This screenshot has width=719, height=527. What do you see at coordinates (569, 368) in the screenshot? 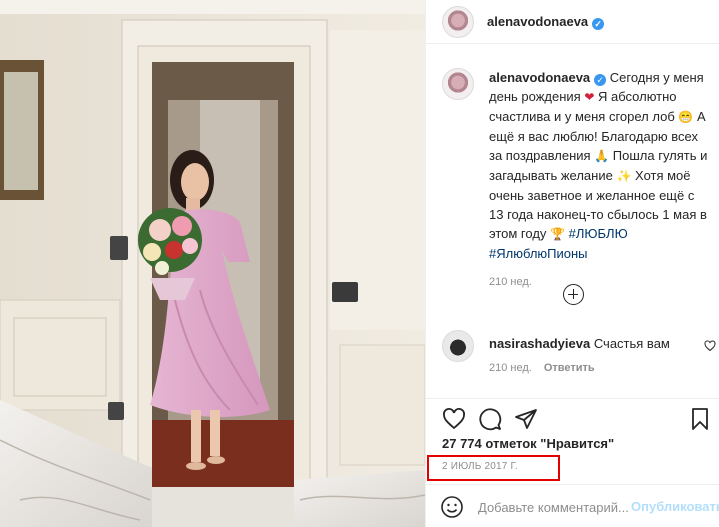
I see `reply-button: Ответить` at bounding box center [569, 368].